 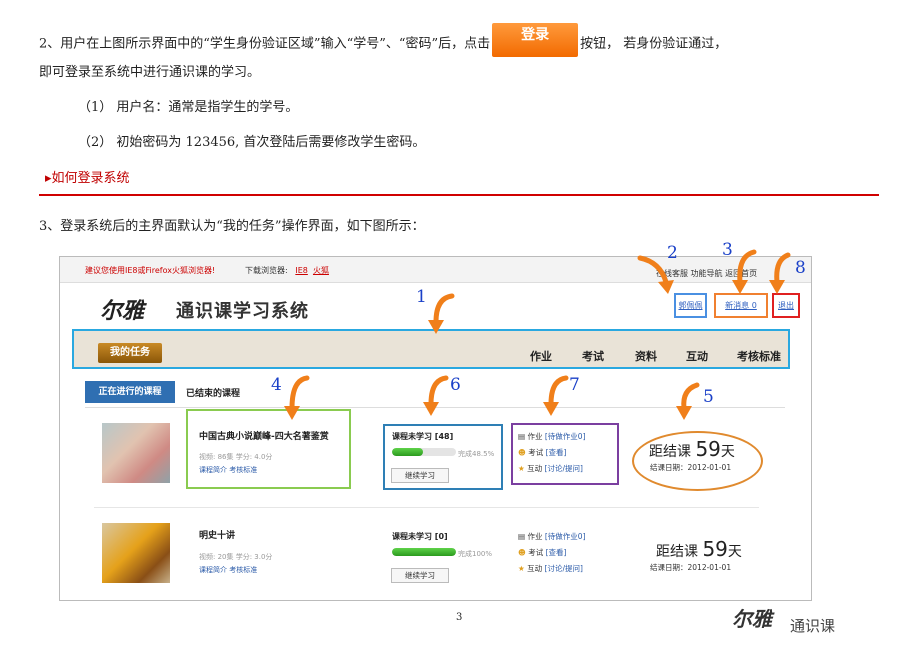 What do you see at coordinates (653, 270) in the screenshot?
I see `arrow-2-icon` at bounding box center [653, 270].